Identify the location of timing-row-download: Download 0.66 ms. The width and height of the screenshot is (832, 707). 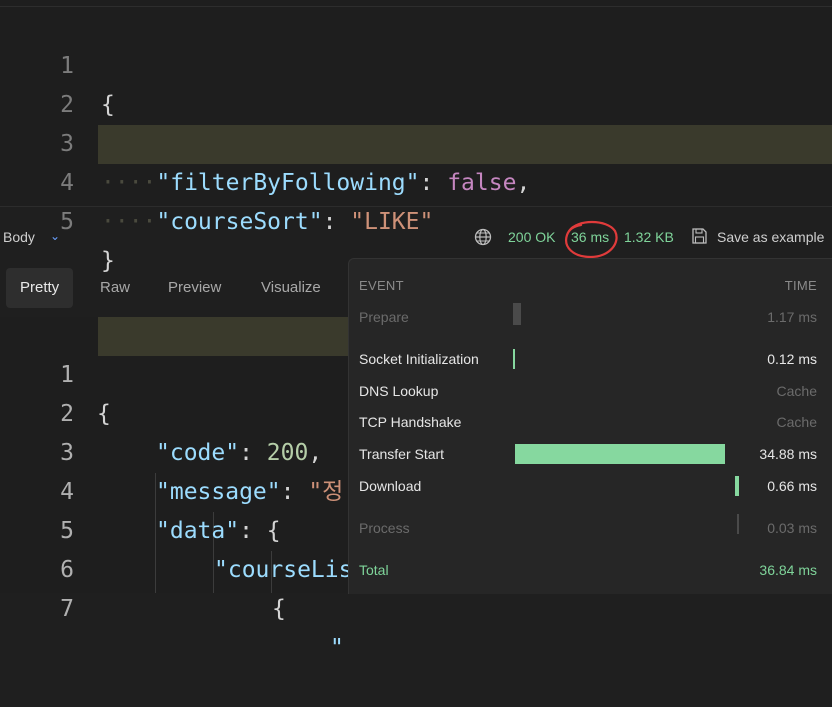
(590, 486).